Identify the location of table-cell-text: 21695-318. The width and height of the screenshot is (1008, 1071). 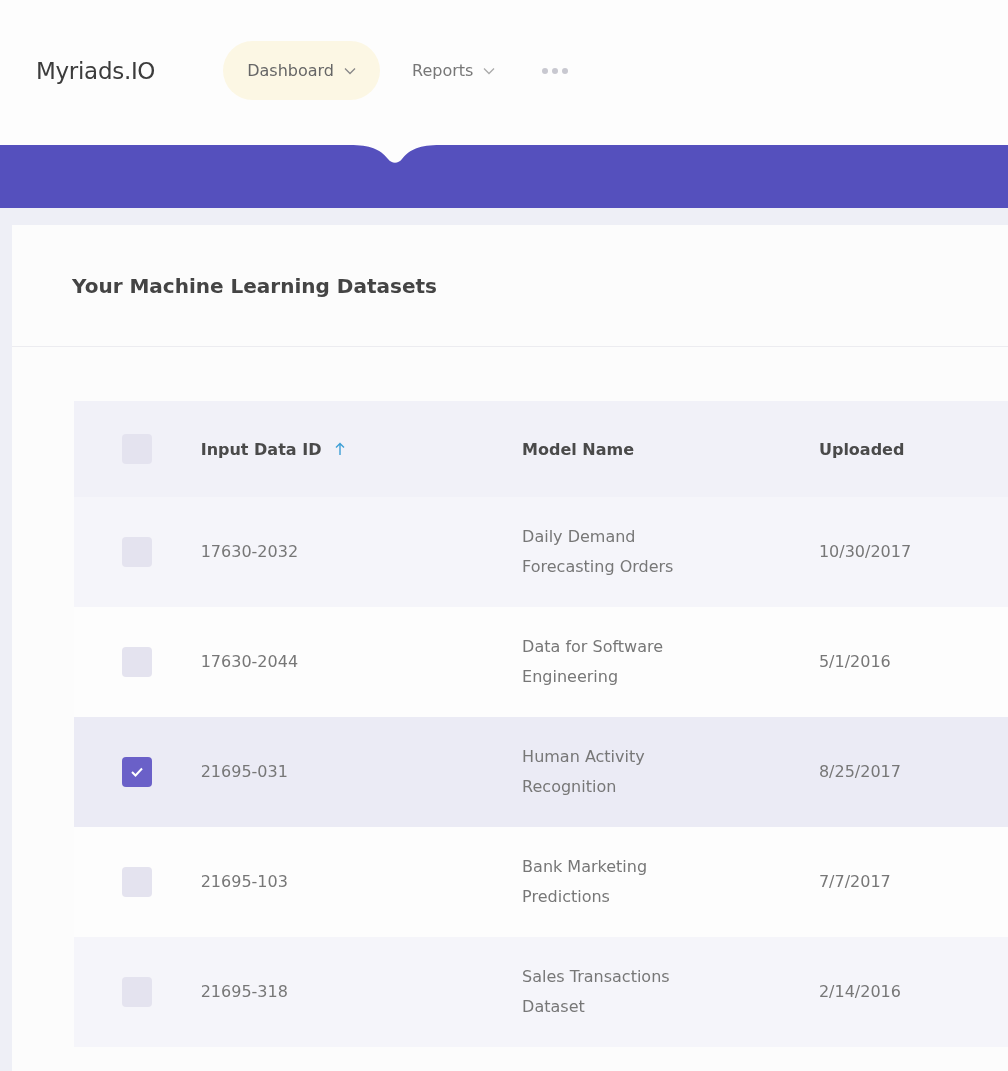
(244, 992).